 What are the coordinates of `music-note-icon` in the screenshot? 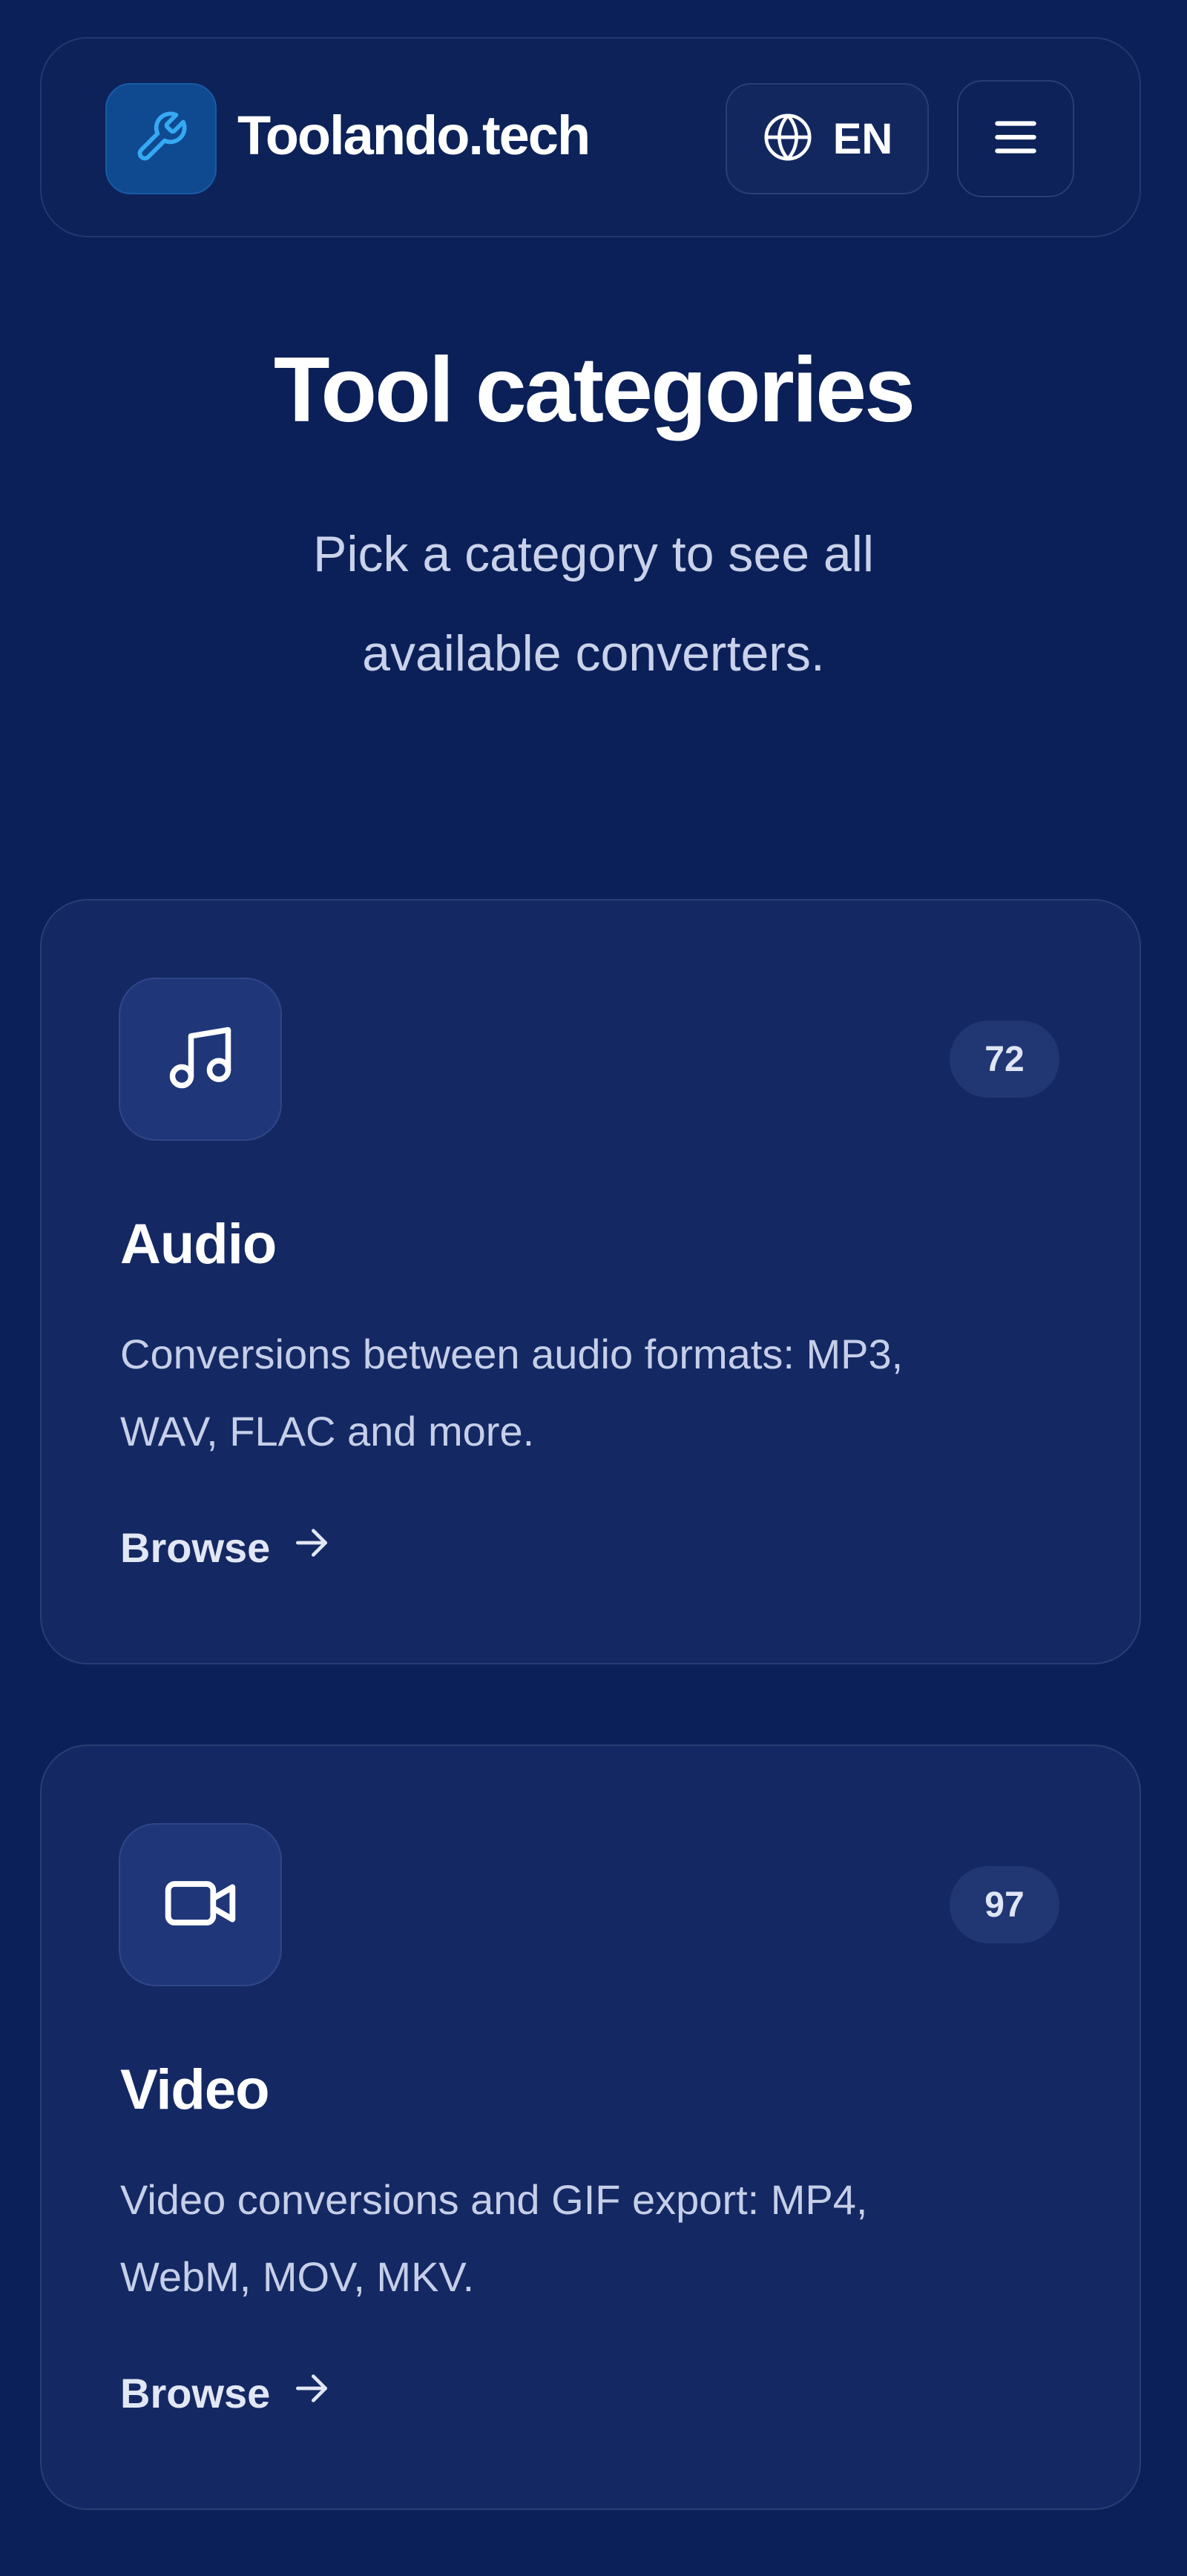 It's located at (200, 1059).